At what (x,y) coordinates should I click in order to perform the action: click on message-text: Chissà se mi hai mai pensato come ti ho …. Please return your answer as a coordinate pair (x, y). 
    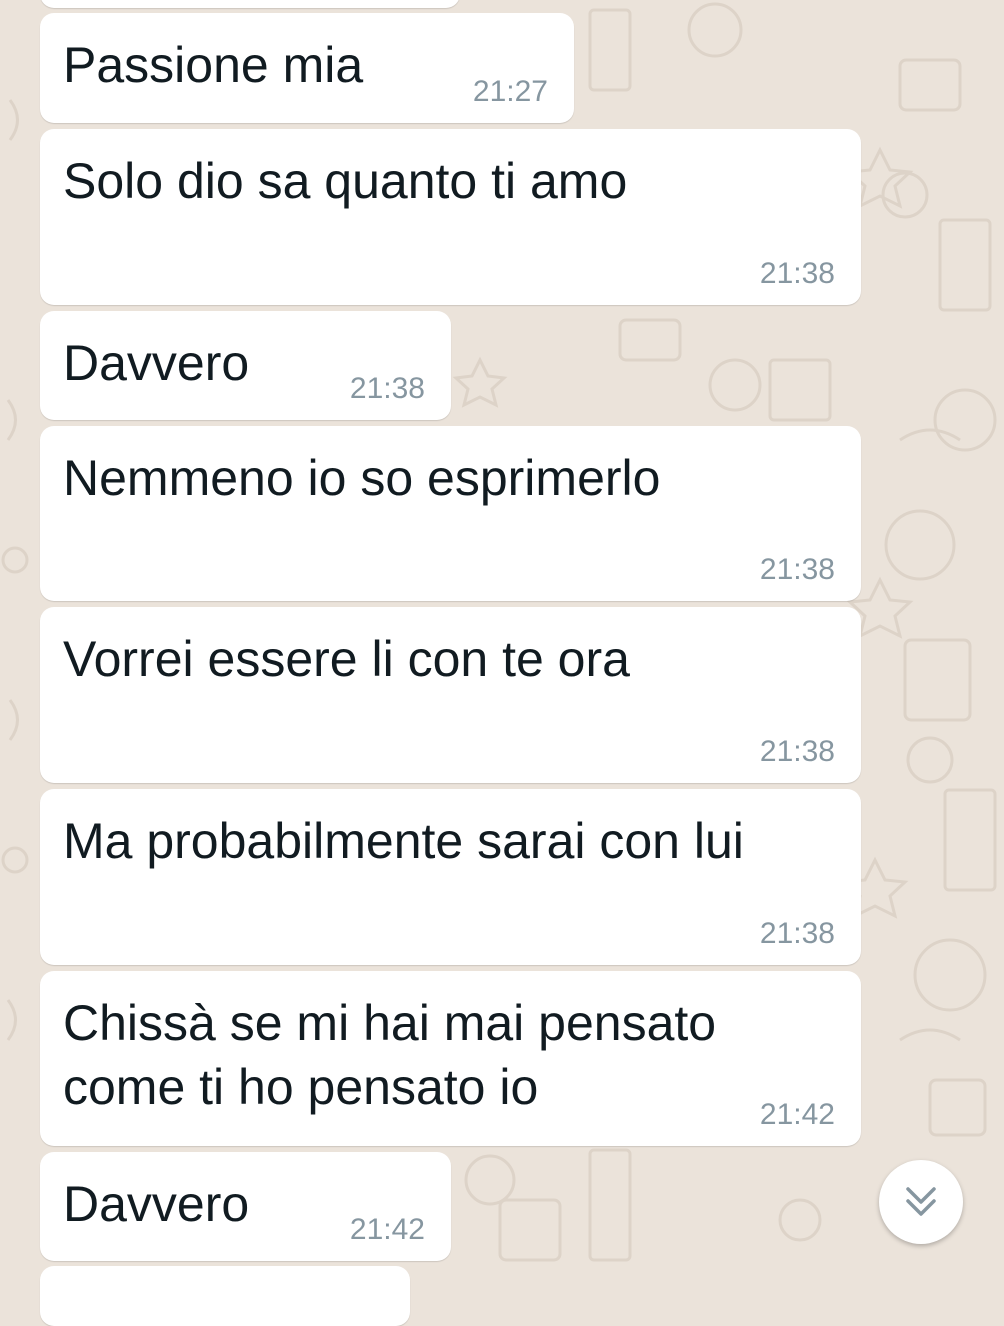
    Looking at the image, I should click on (390, 1055).